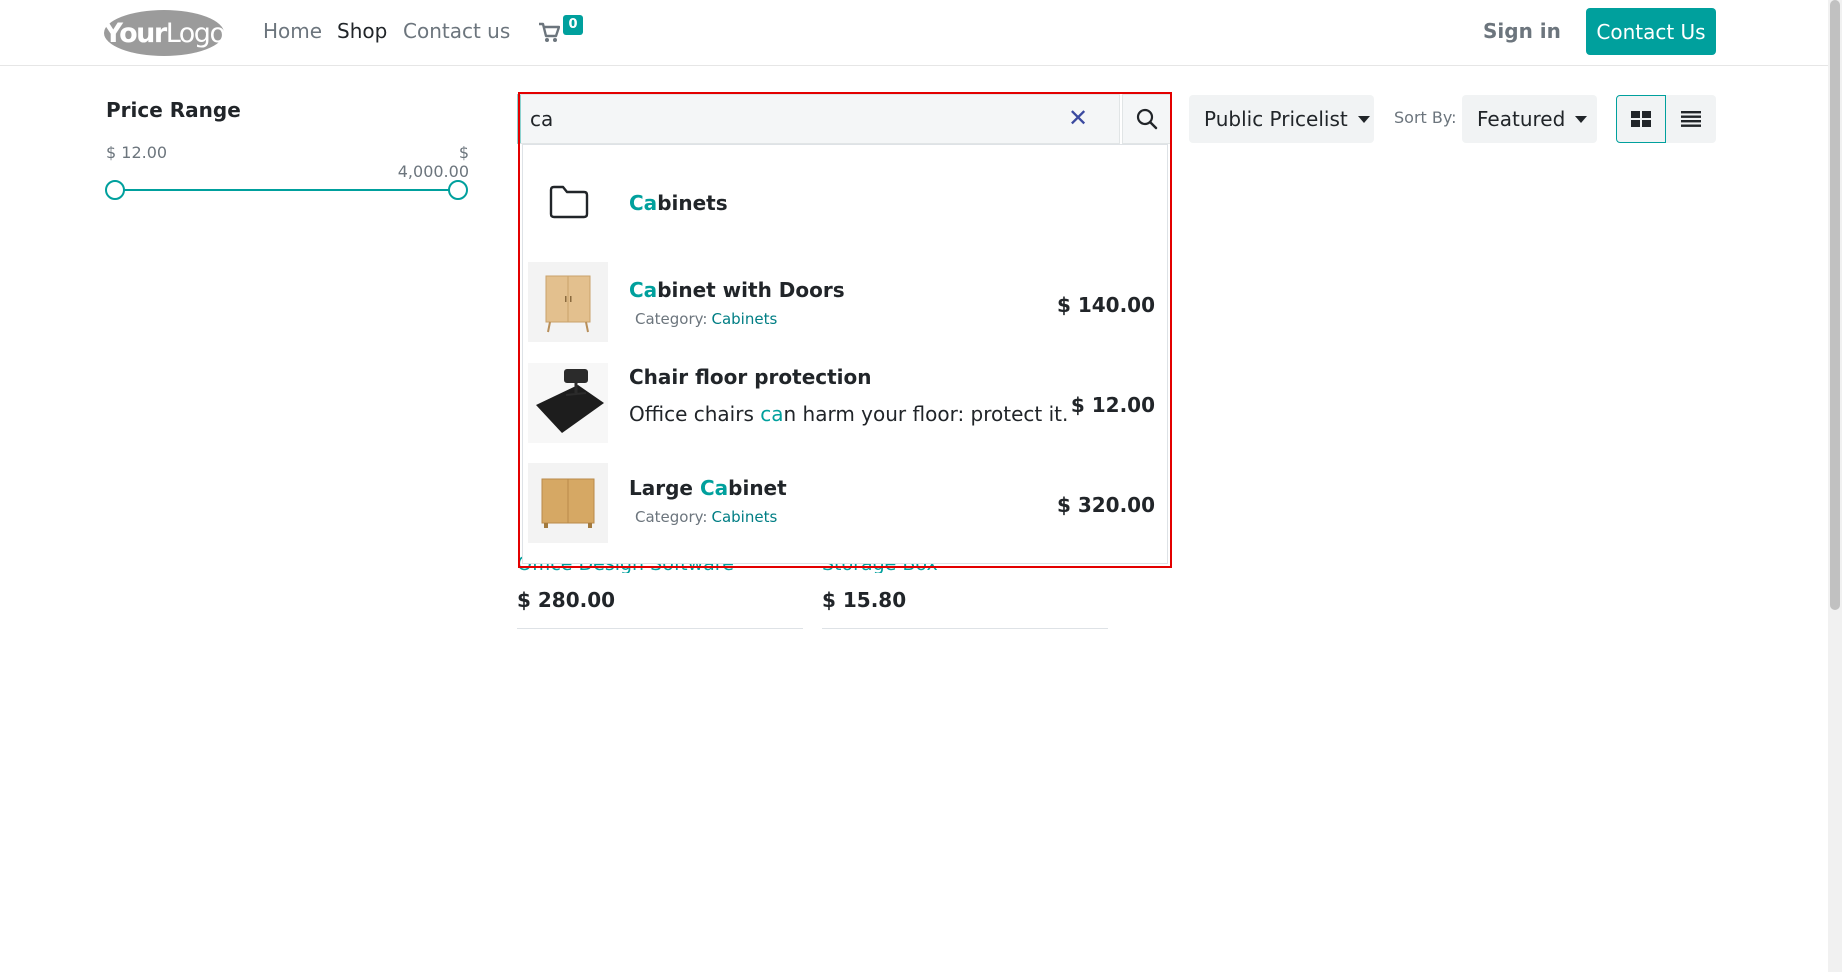 This screenshot has height=972, width=1842. What do you see at coordinates (115, 190) in the screenshot?
I see `price-slider-min-handle` at bounding box center [115, 190].